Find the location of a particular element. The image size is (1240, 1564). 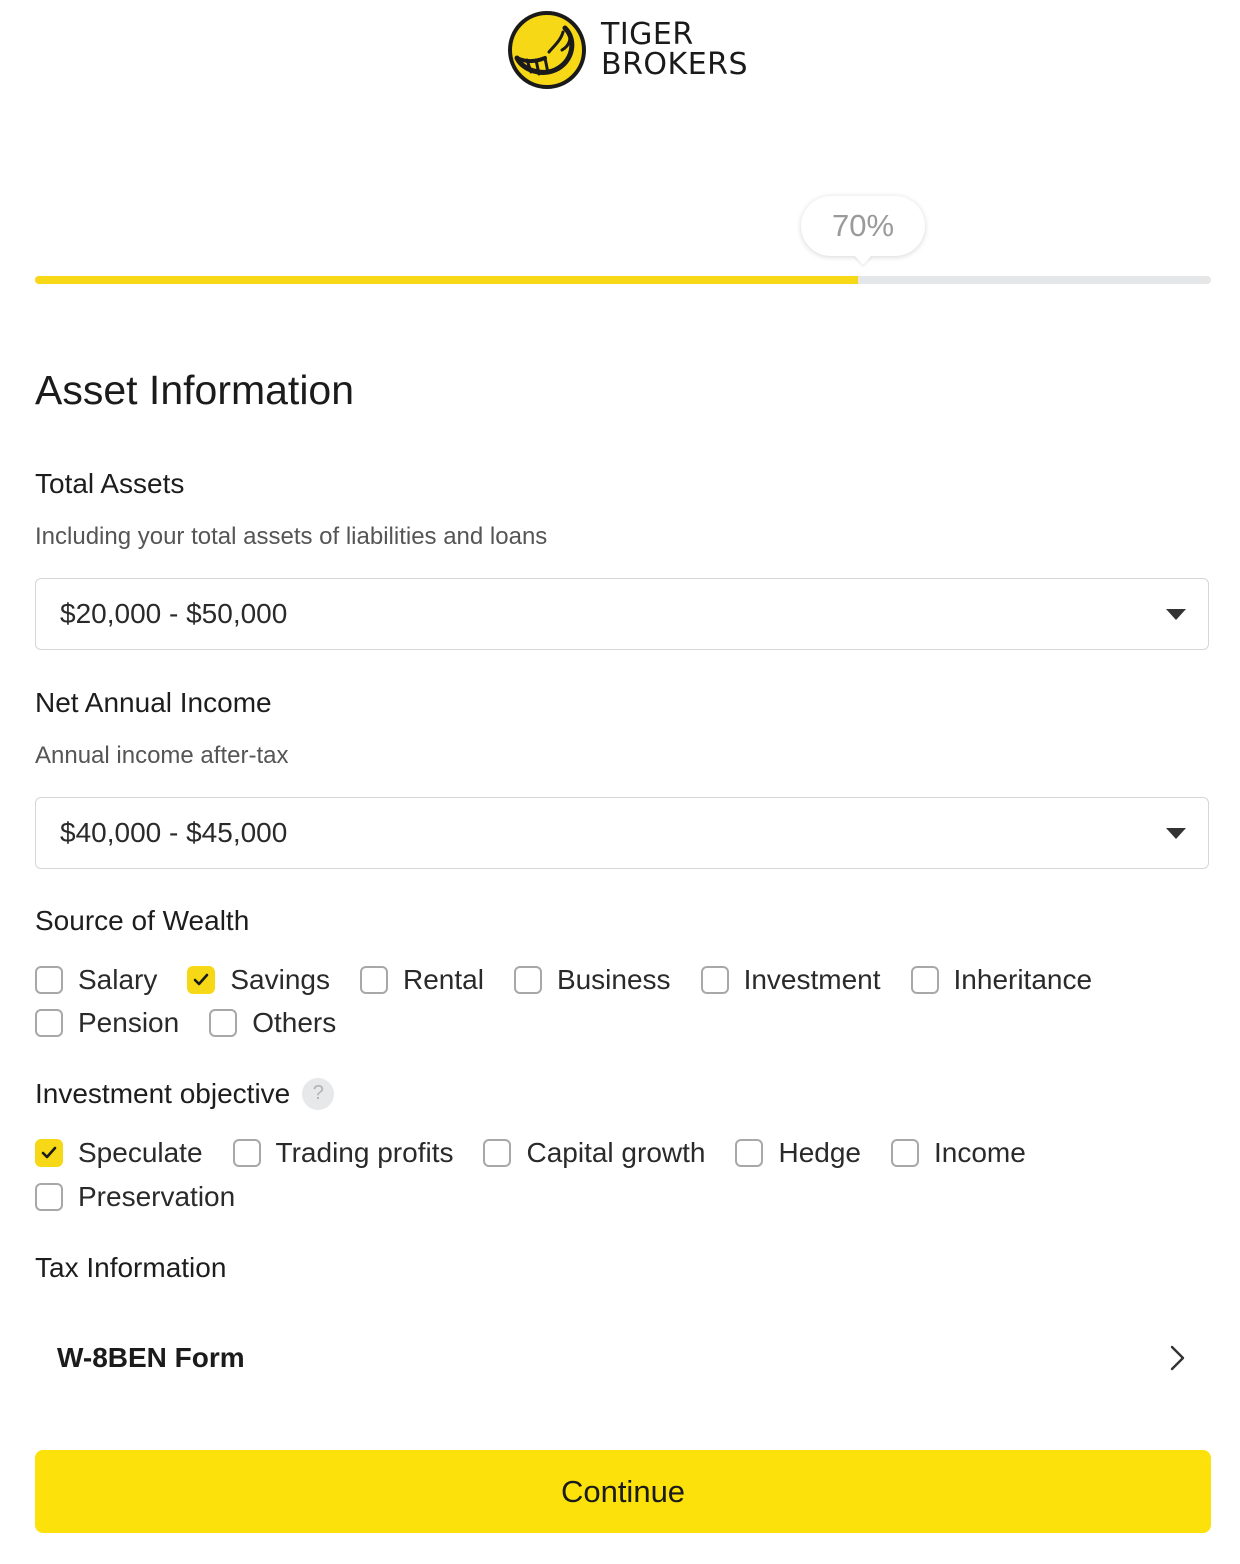

brand-name-line1: TIGER is located at coordinates (647, 34).